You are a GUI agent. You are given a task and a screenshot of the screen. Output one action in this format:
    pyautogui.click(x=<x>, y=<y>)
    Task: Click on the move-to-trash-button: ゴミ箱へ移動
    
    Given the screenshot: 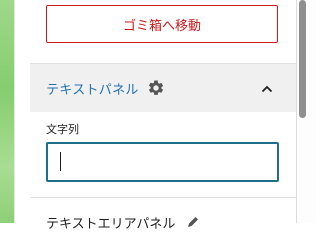 What is the action you would take?
    pyautogui.click(x=162, y=24)
    